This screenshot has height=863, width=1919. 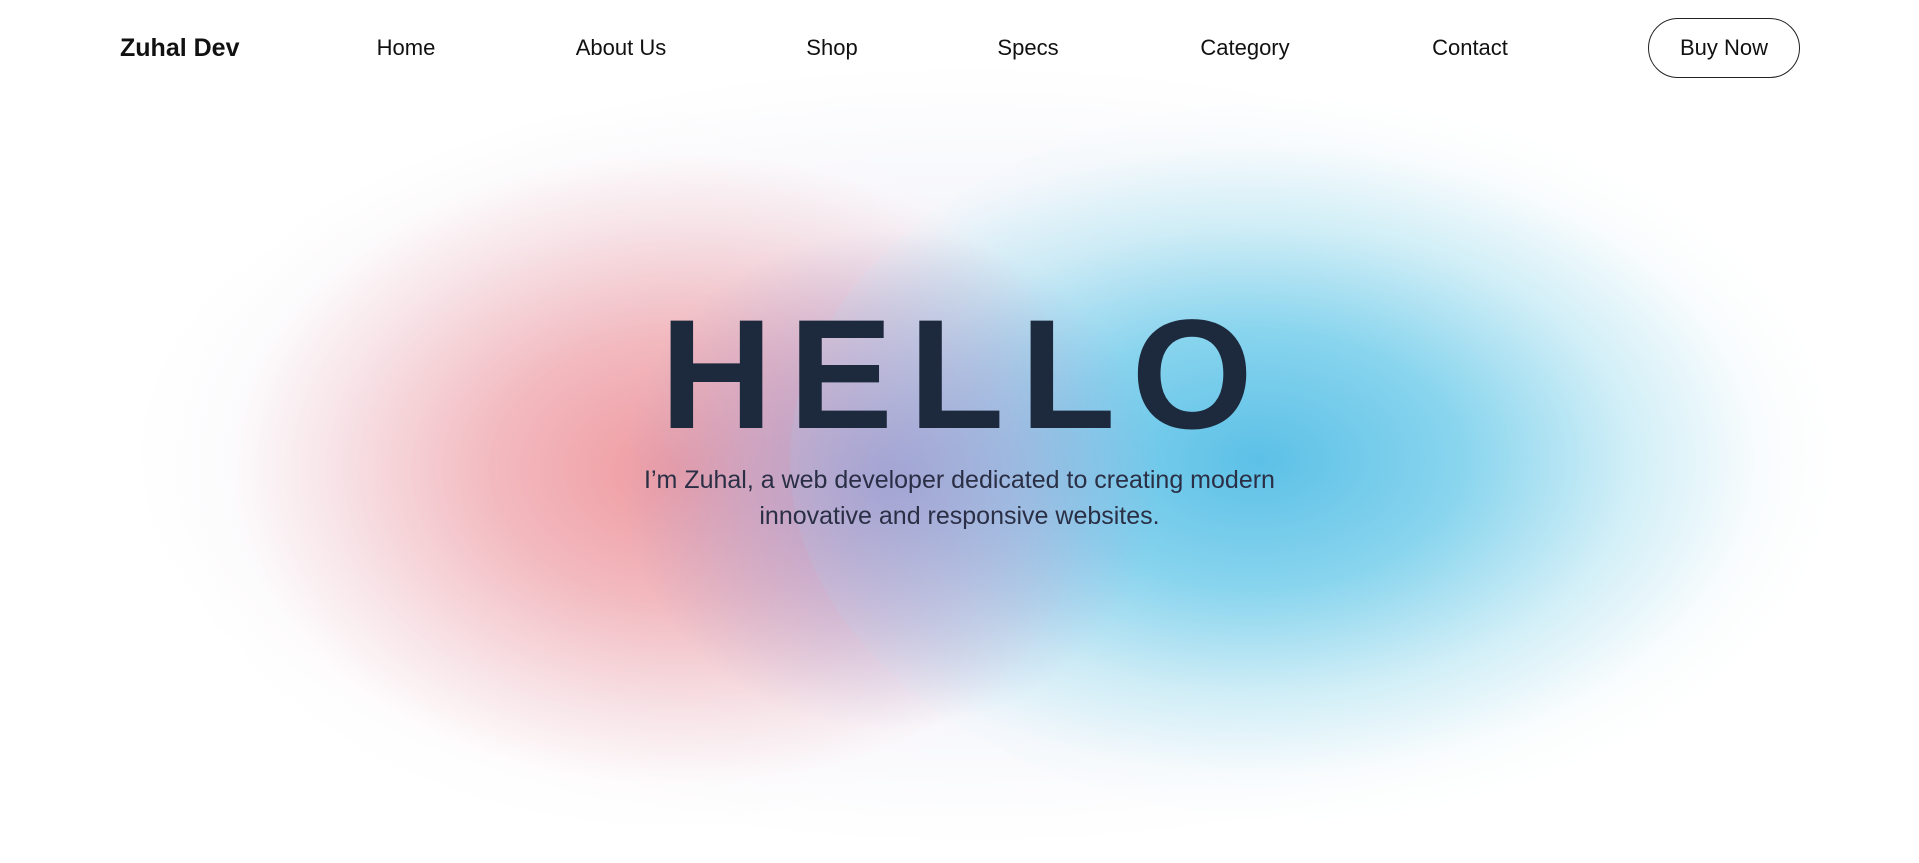 What do you see at coordinates (1244, 48) in the screenshot?
I see `nav-item-category: Category` at bounding box center [1244, 48].